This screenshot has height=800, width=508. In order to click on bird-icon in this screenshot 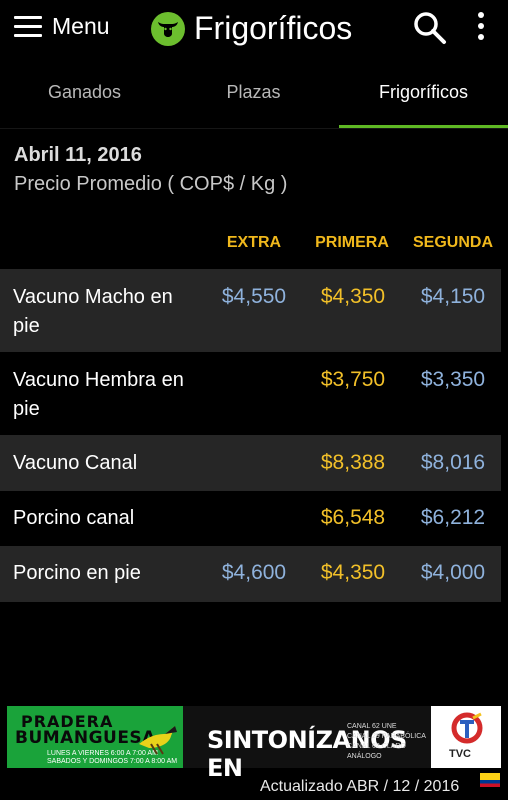, I will do `click(158, 740)`.